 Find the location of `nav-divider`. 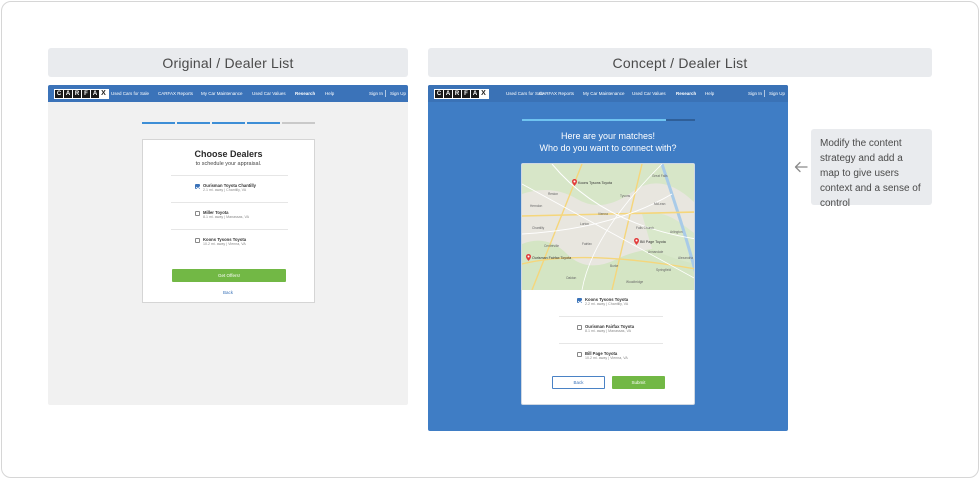

nav-divider is located at coordinates (385, 93).